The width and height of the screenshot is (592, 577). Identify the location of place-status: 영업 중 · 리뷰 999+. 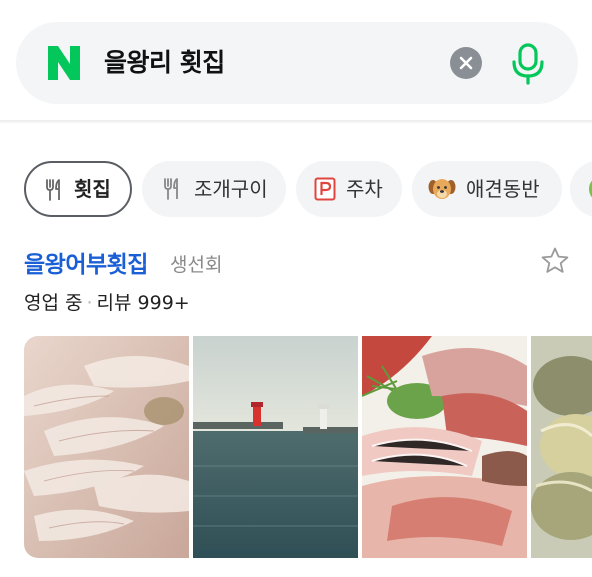
(107, 301).